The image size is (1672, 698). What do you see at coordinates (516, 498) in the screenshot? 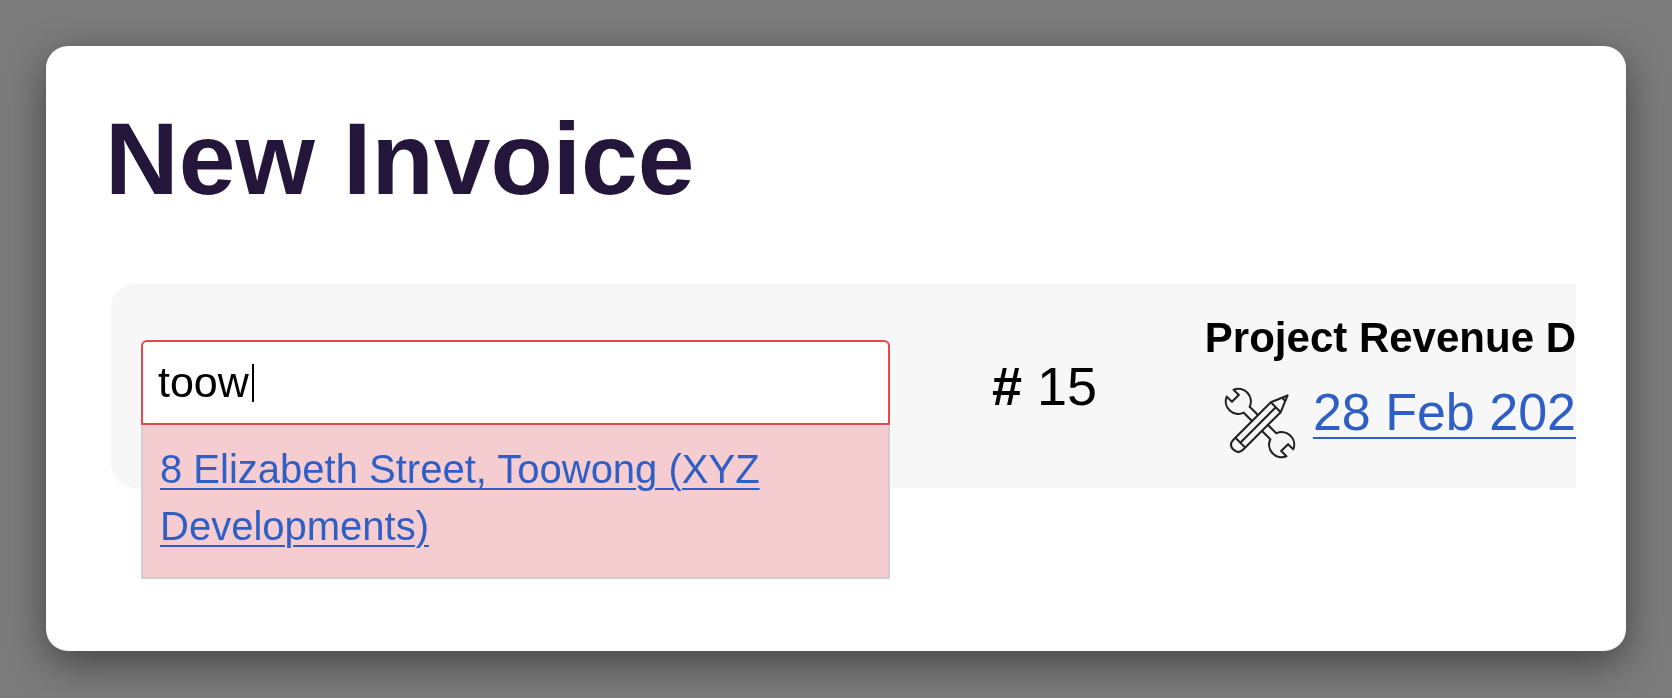
I see `suggestion-link: 8 Elizabeth Street, Toowong (XYZ Developments)` at bounding box center [516, 498].